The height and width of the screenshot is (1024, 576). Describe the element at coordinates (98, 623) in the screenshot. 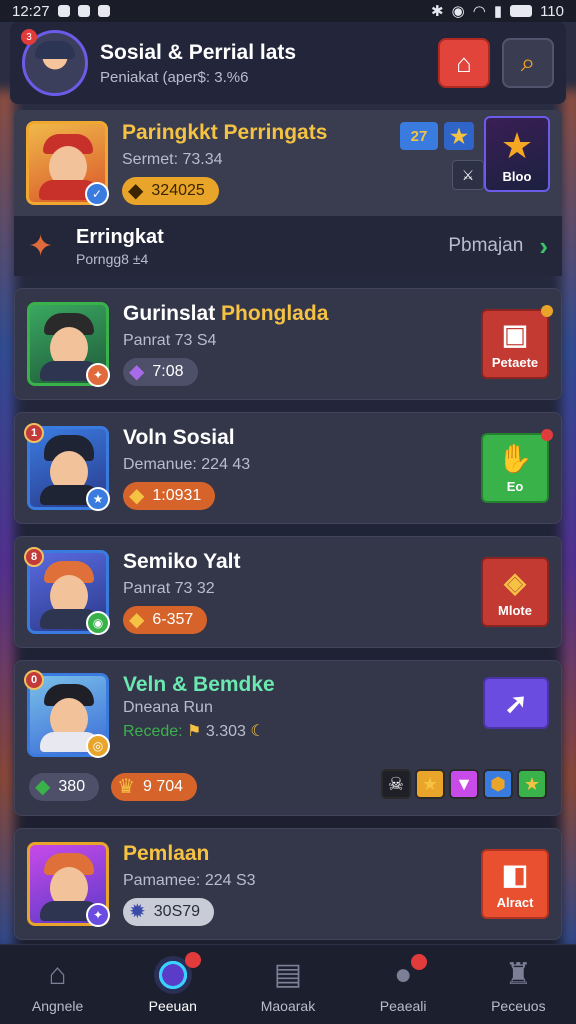

I see `rank-badge-icon: ◉` at that location.